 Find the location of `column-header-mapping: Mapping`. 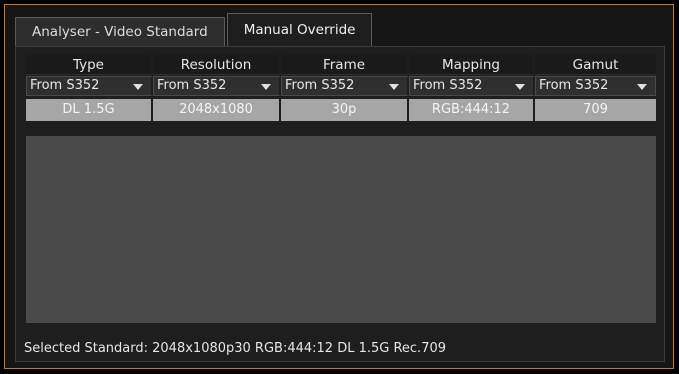

column-header-mapping: Mapping is located at coordinates (472, 65).